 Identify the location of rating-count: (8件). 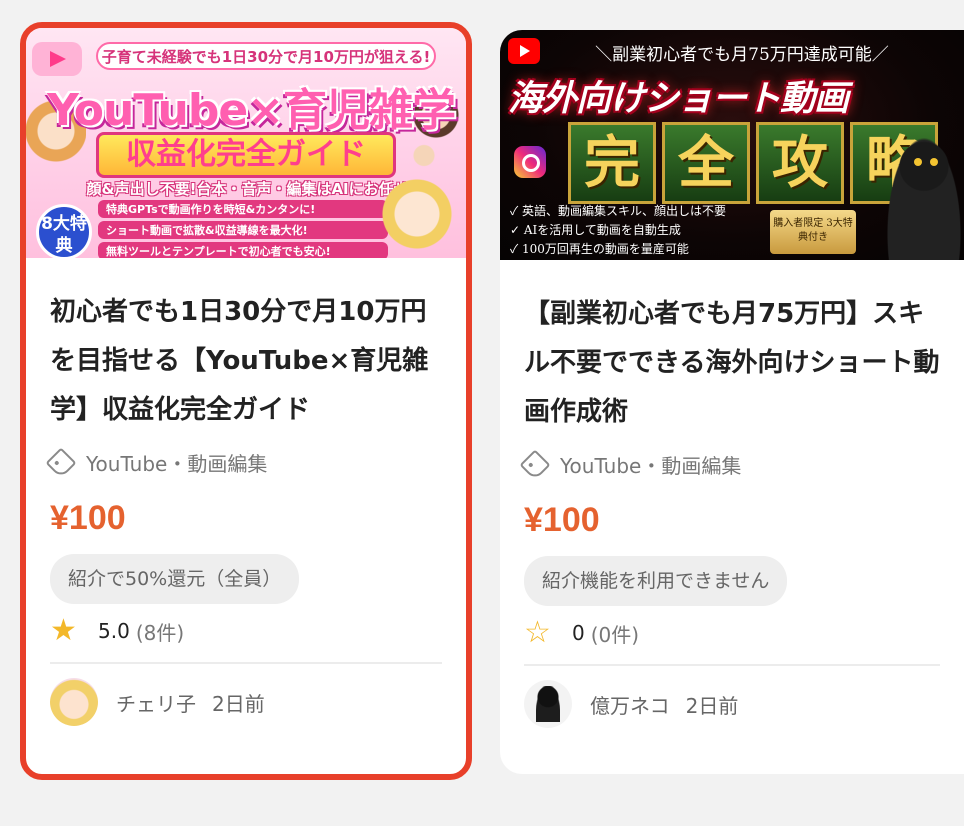
(160, 632).